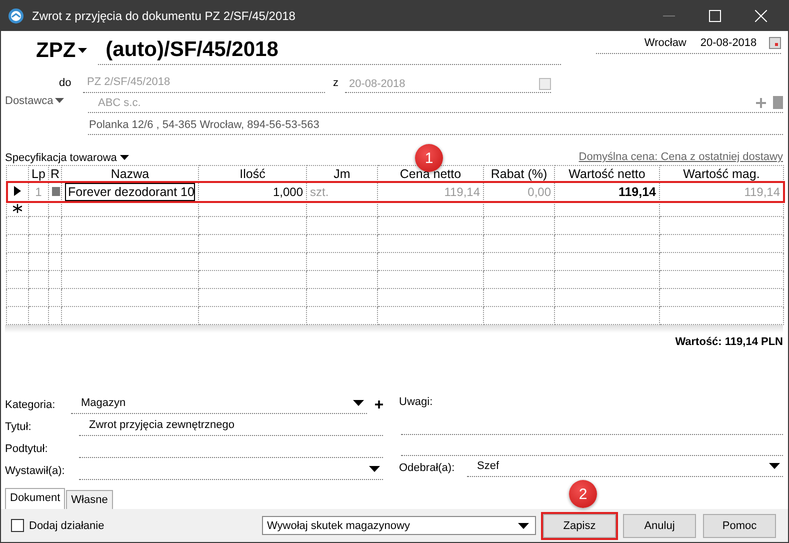 This screenshot has height=543, width=789. What do you see at coordinates (739, 526) in the screenshot?
I see `dialog-button: Pomoc` at bounding box center [739, 526].